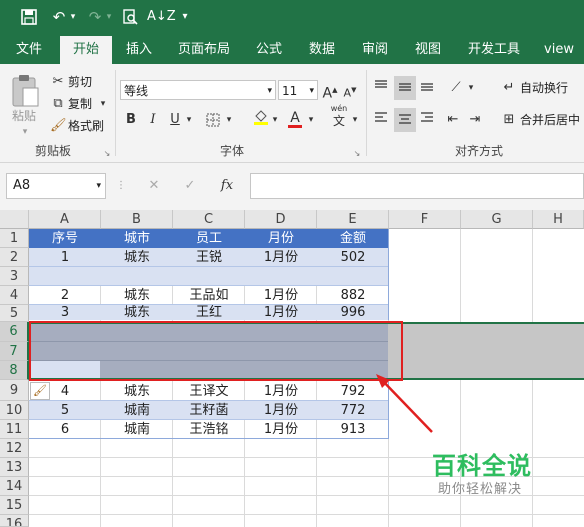  Describe the element at coordinates (14, 521) in the screenshot. I see `row-header: 16` at that location.